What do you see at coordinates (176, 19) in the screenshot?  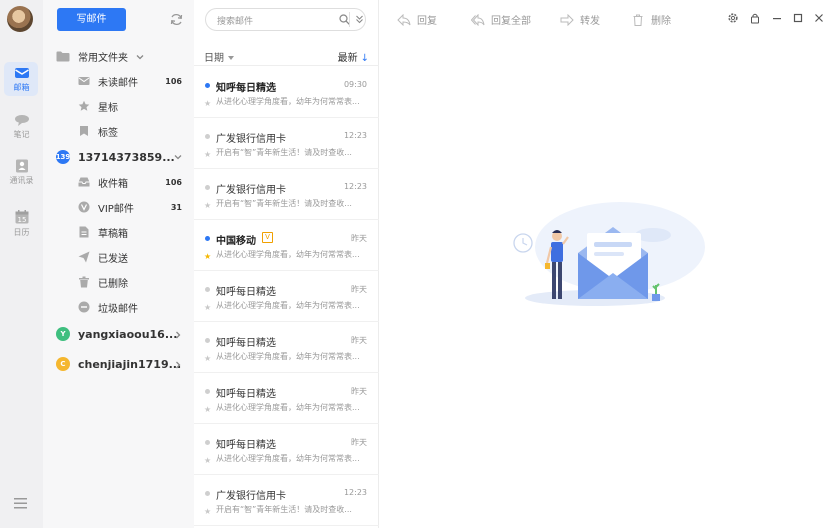 I see `refresh-icon` at bounding box center [176, 19].